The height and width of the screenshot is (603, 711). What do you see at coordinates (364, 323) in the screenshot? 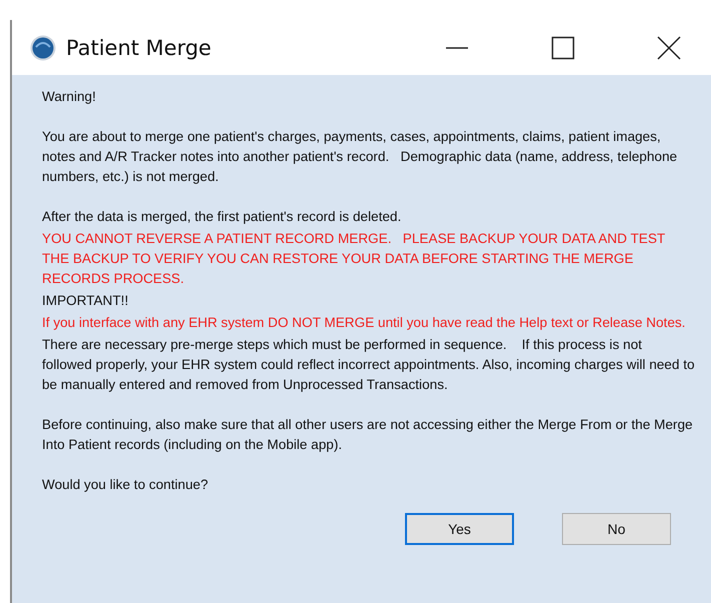
I see `warning-text: If you interface with any EHR system DO NOT MERGE until you have read the Help text or Release Notes.` at bounding box center [364, 323].